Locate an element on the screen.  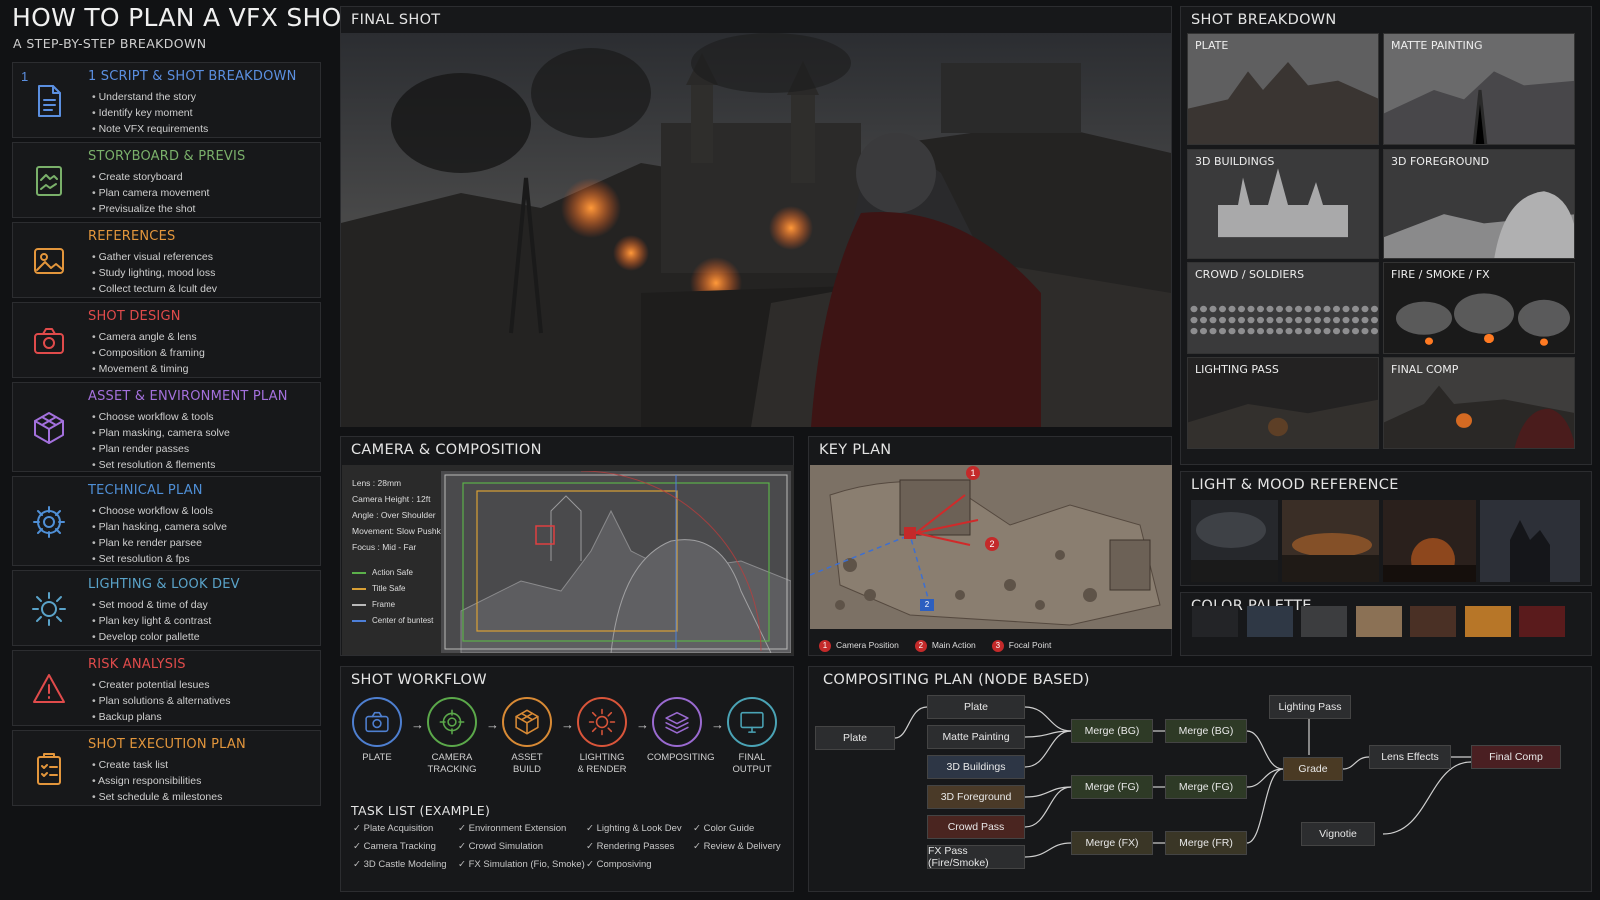
step-item: Understand the story is located at coordinates (150, 97).